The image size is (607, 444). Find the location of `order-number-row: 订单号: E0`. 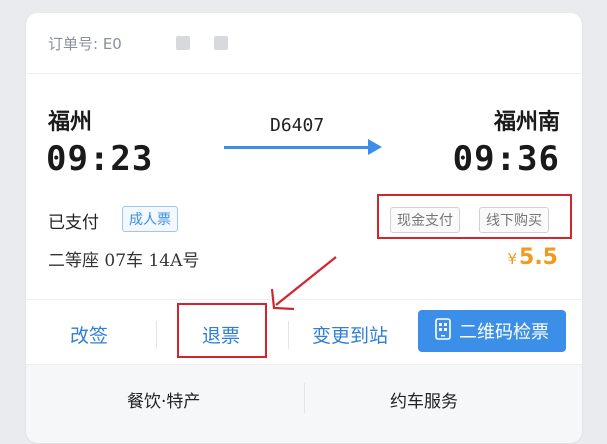

order-number-row: 订单号: E0 is located at coordinates (304, 43).